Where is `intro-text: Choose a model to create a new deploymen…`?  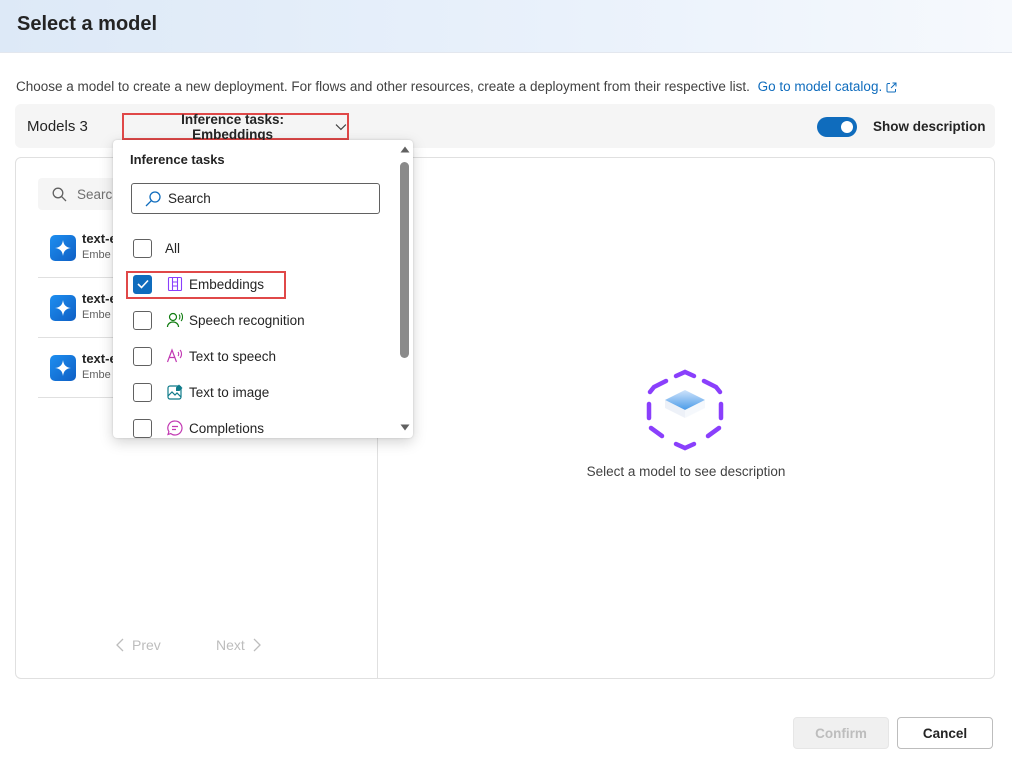 intro-text: Choose a model to create a new deploymen… is located at coordinates (456, 86).